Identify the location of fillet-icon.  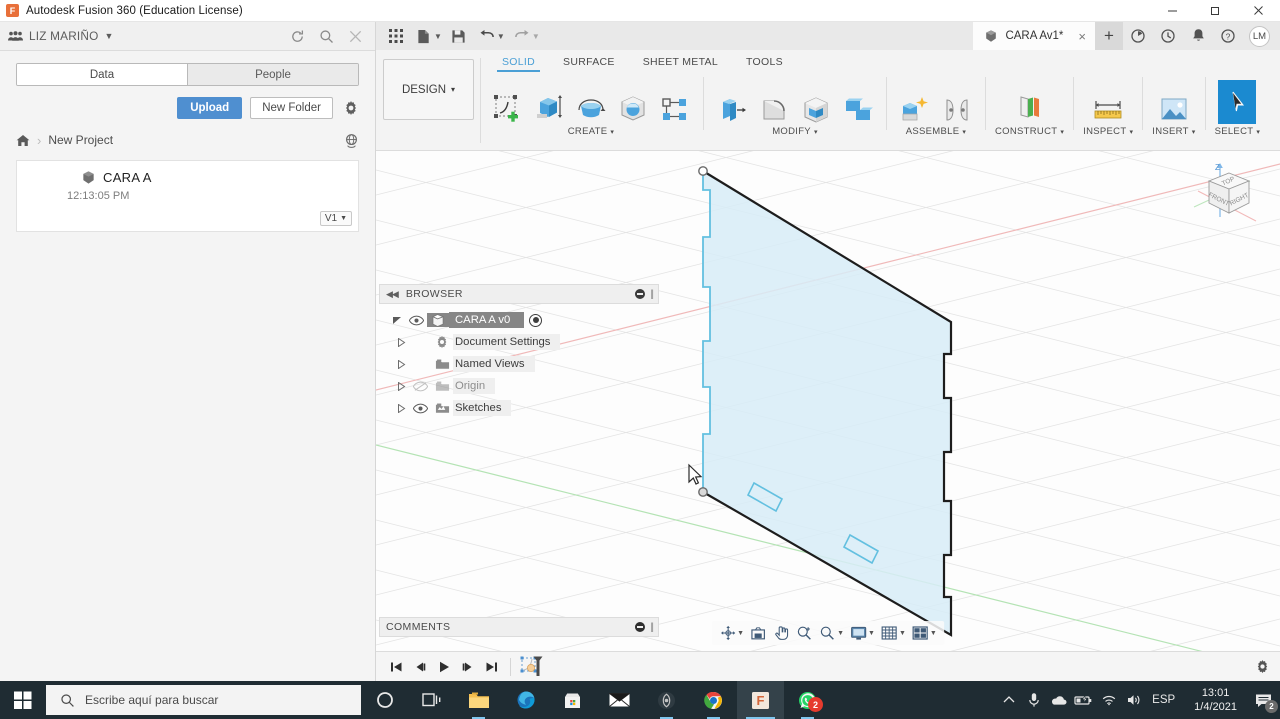
(774, 102).